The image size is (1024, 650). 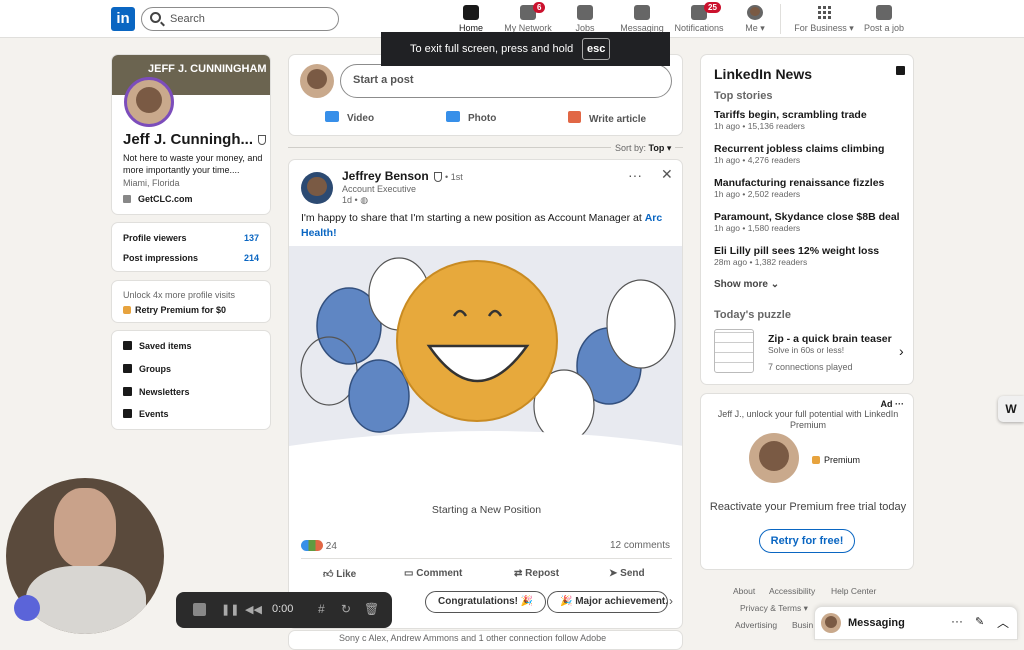 What do you see at coordinates (191, 369) in the screenshot?
I see `link-groups: Groups` at bounding box center [191, 369].